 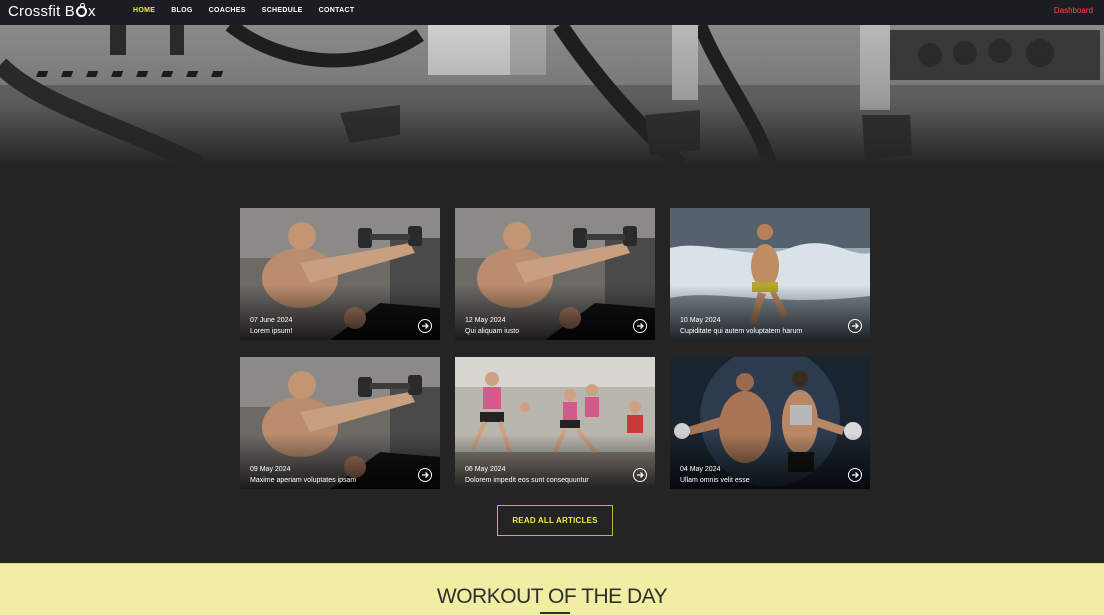 What do you see at coordinates (282, 10) in the screenshot?
I see `nav-schedule: SCHEDULE` at bounding box center [282, 10].